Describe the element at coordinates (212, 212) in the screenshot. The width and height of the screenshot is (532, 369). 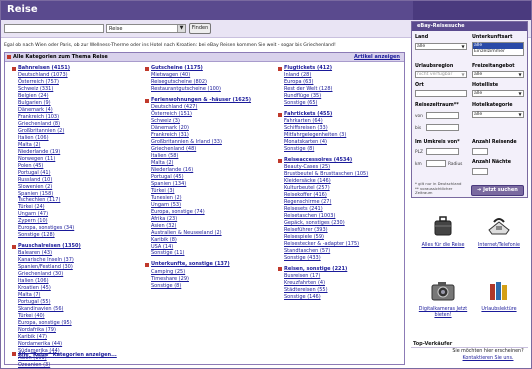
I see `category-link: Europa, sonstige (74)` at that location.